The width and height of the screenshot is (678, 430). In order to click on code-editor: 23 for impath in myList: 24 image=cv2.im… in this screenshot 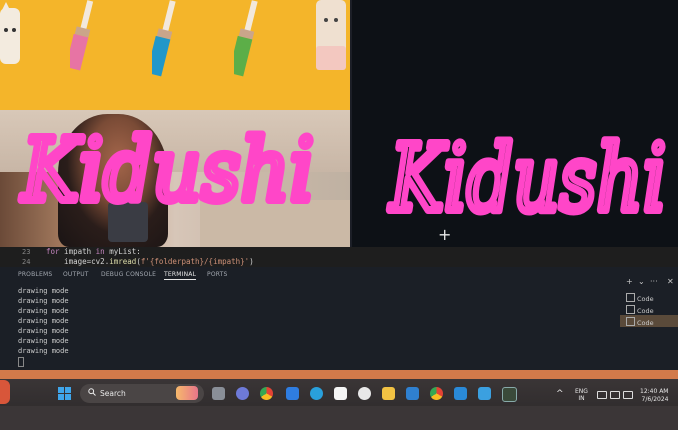, I will do `click(339, 257)`.